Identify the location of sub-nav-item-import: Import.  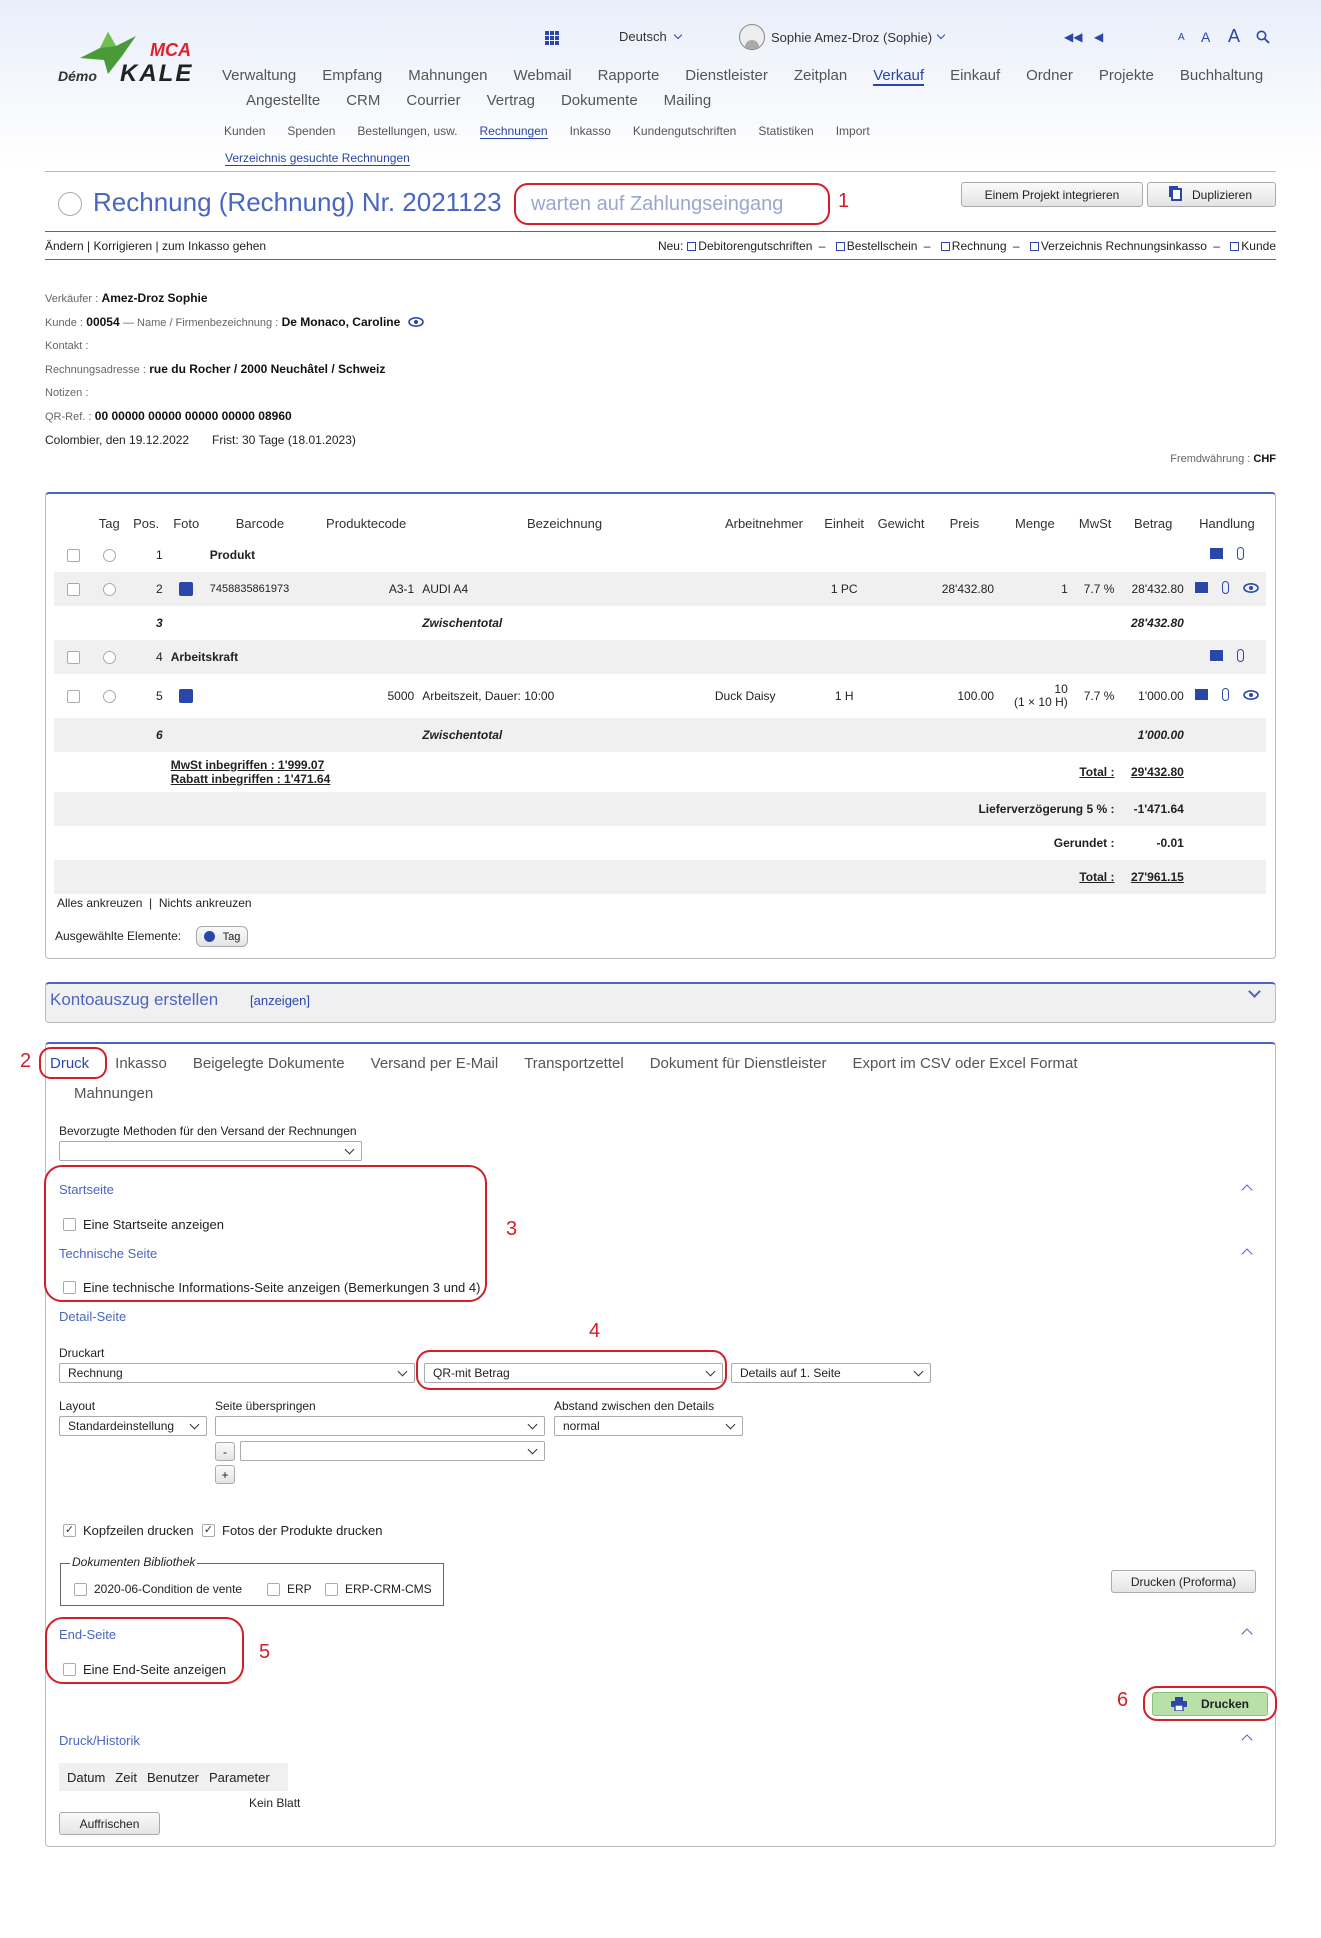
(853, 131).